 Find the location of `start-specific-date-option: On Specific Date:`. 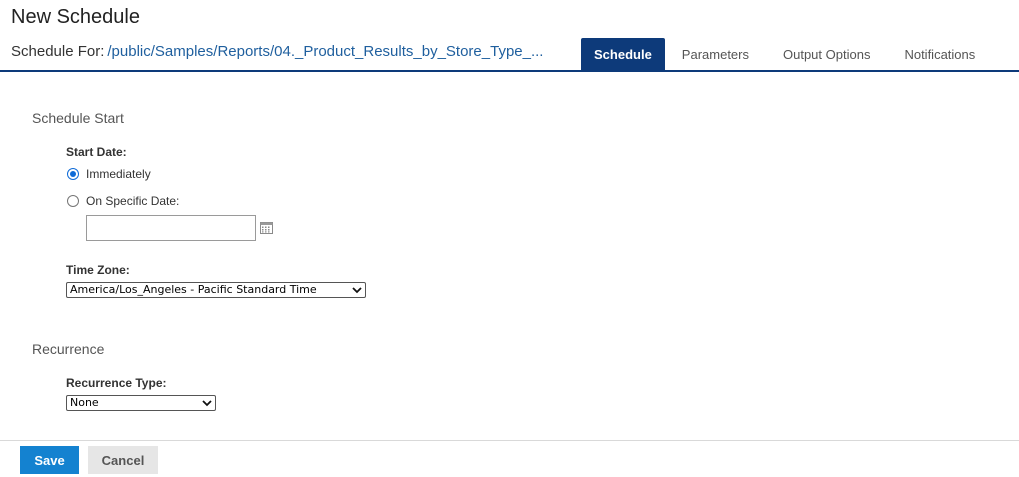

start-specific-date-option: On Specific Date: is located at coordinates (123, 201).